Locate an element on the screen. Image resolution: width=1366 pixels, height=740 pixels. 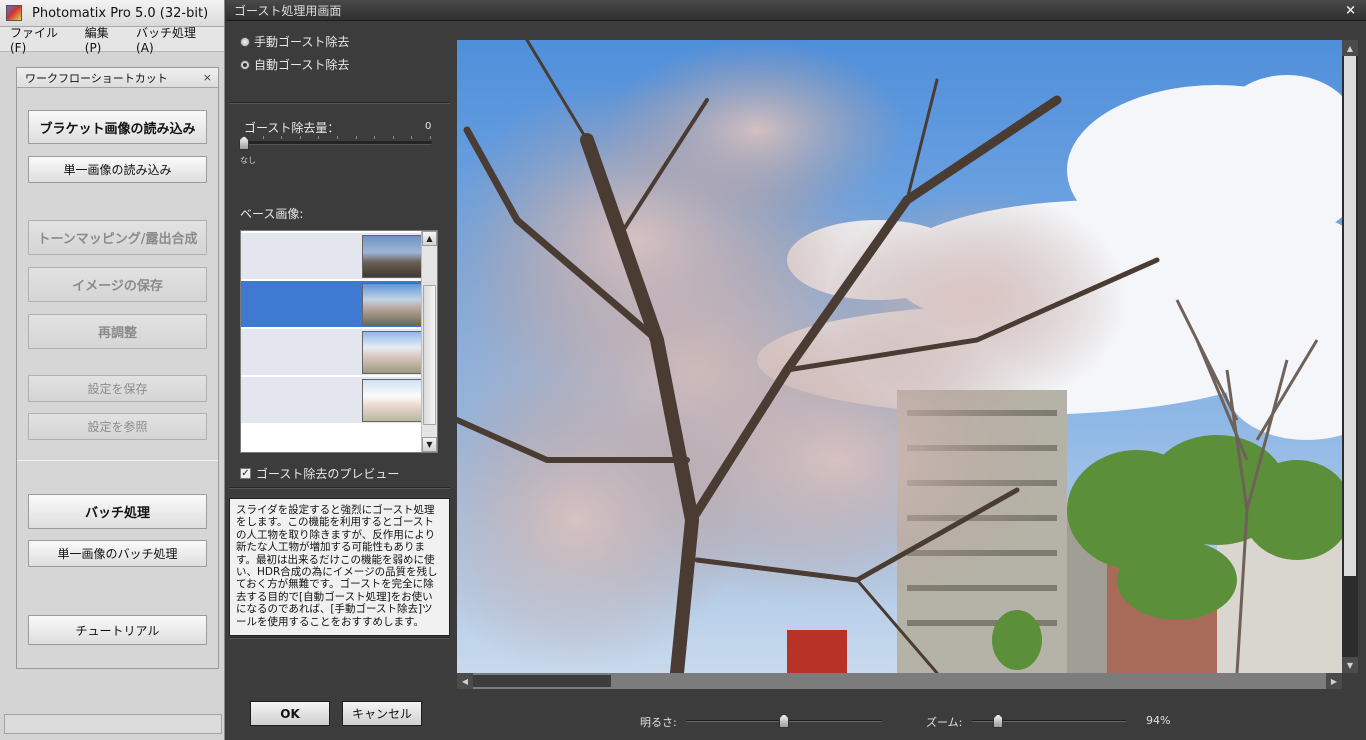
ghost-dialog-title: ゴースト処理用画面 is located at coordinates (288, 10).